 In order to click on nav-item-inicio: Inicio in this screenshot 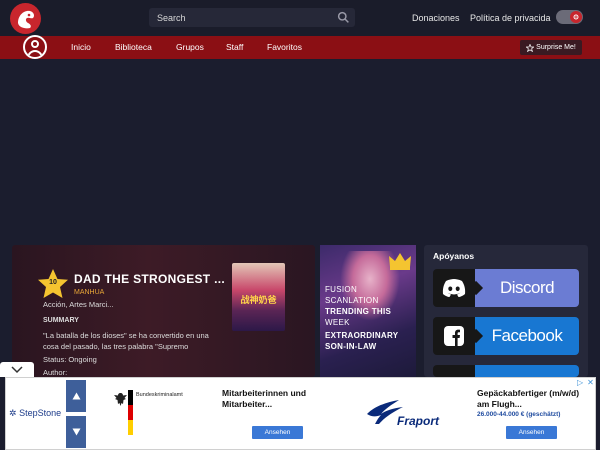, I will do `click(81, 47)`.